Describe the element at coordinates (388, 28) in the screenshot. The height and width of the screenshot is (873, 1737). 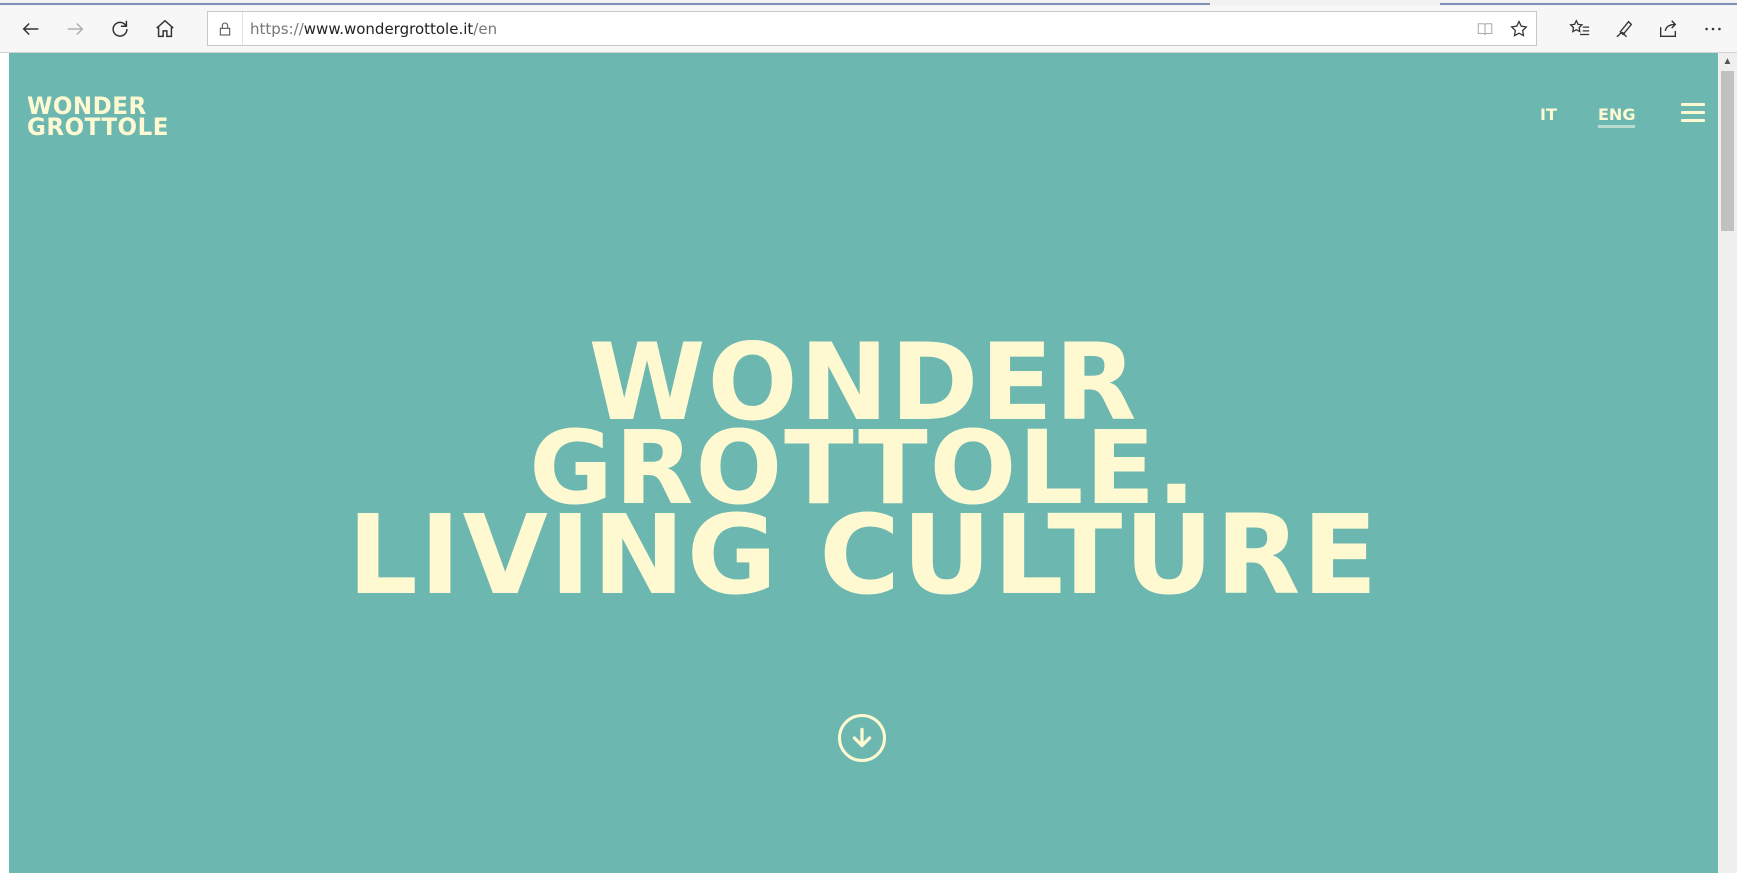
I see `url-domain: www.wondergrottole.it` at that location.